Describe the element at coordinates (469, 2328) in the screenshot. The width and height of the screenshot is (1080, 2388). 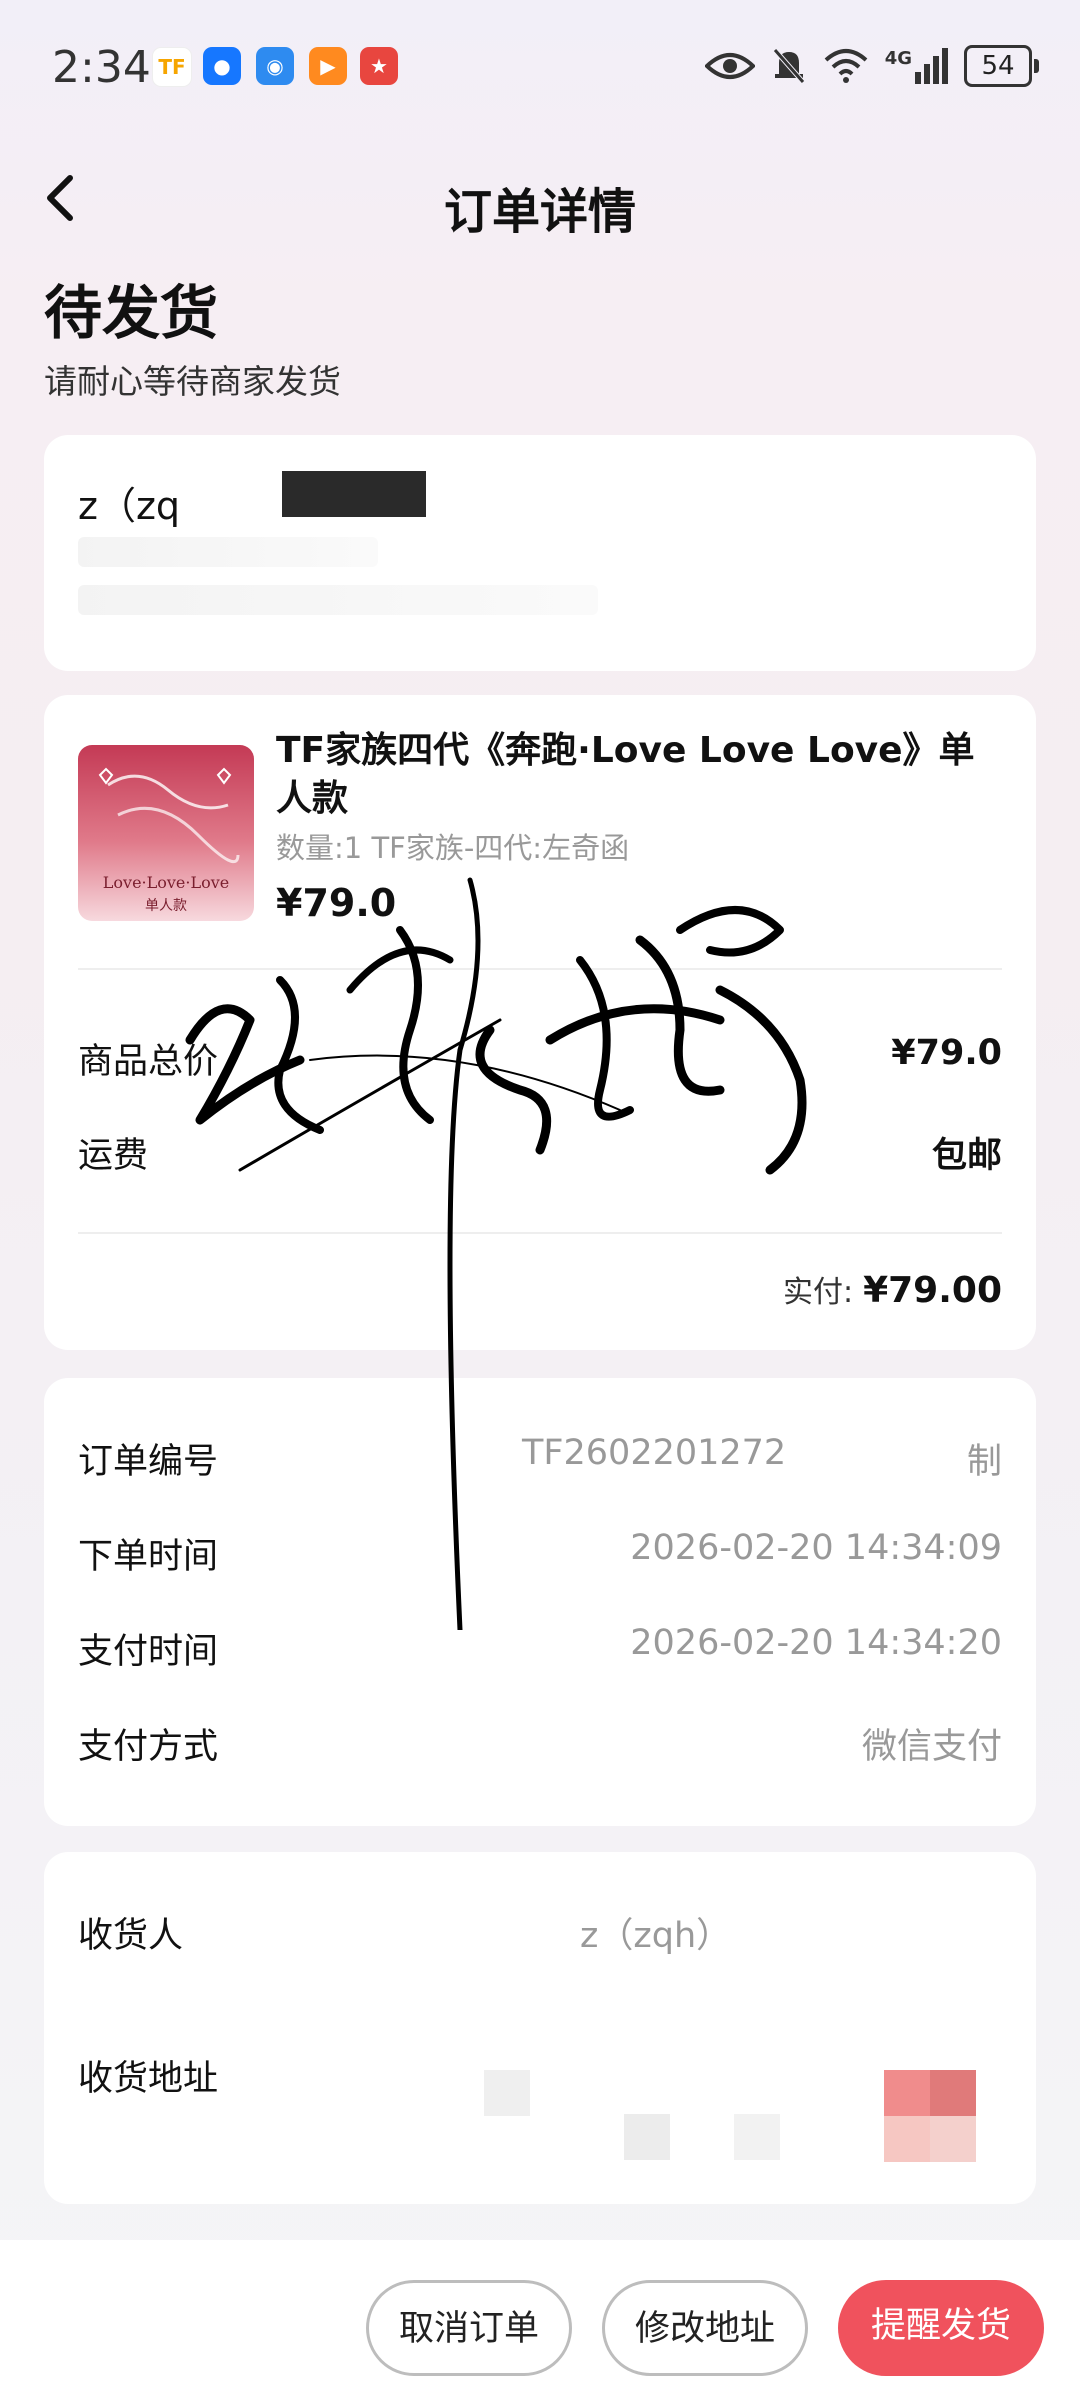
I see `cancel-order-button: 取消订单` at that location.